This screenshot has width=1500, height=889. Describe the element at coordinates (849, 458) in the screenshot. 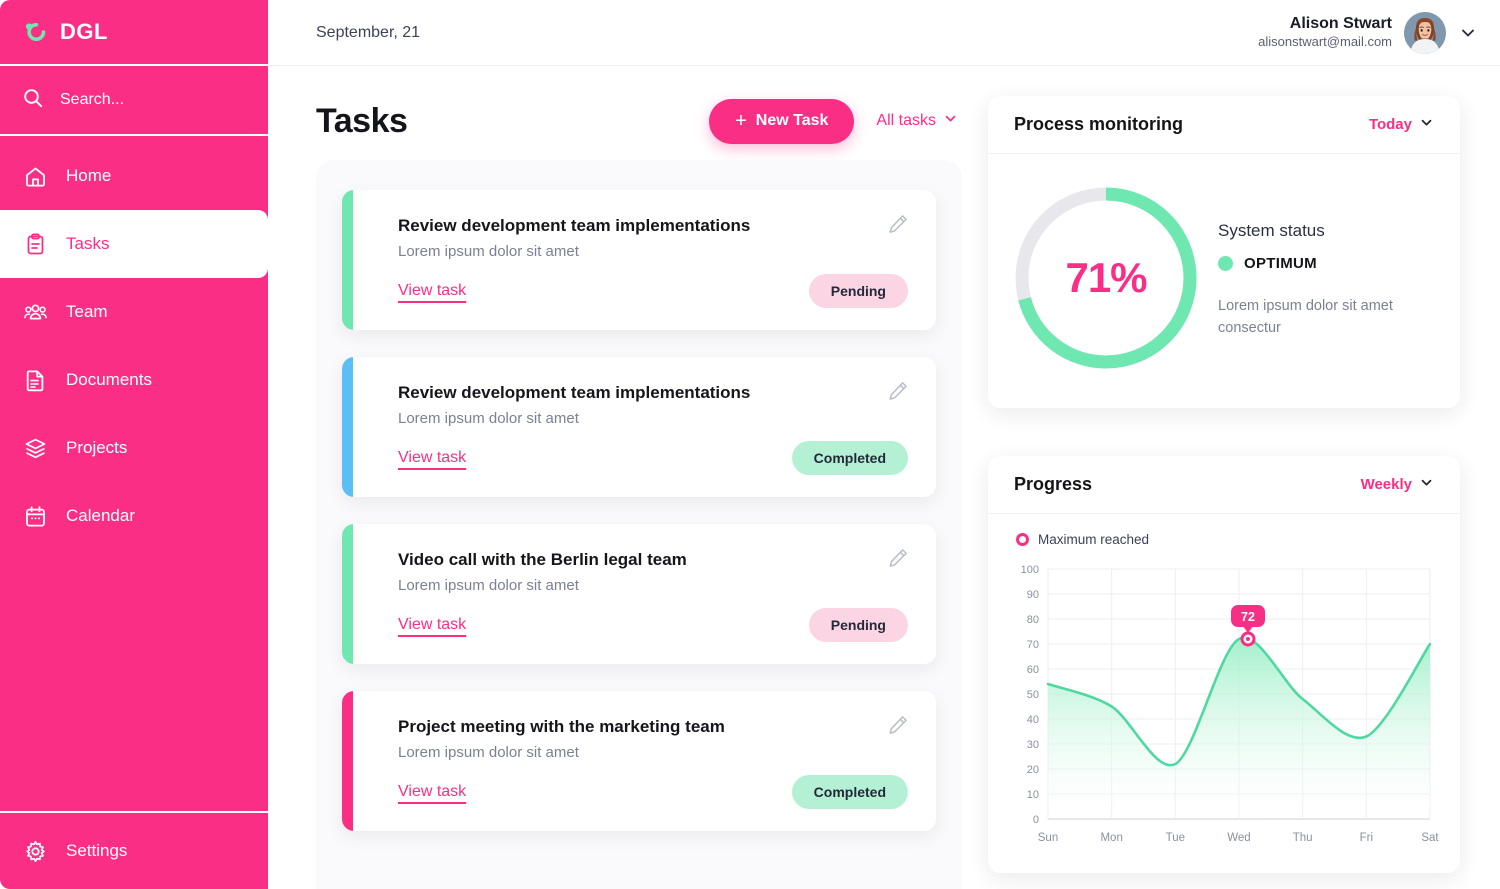

I see `status-badge: Completed` at that location.